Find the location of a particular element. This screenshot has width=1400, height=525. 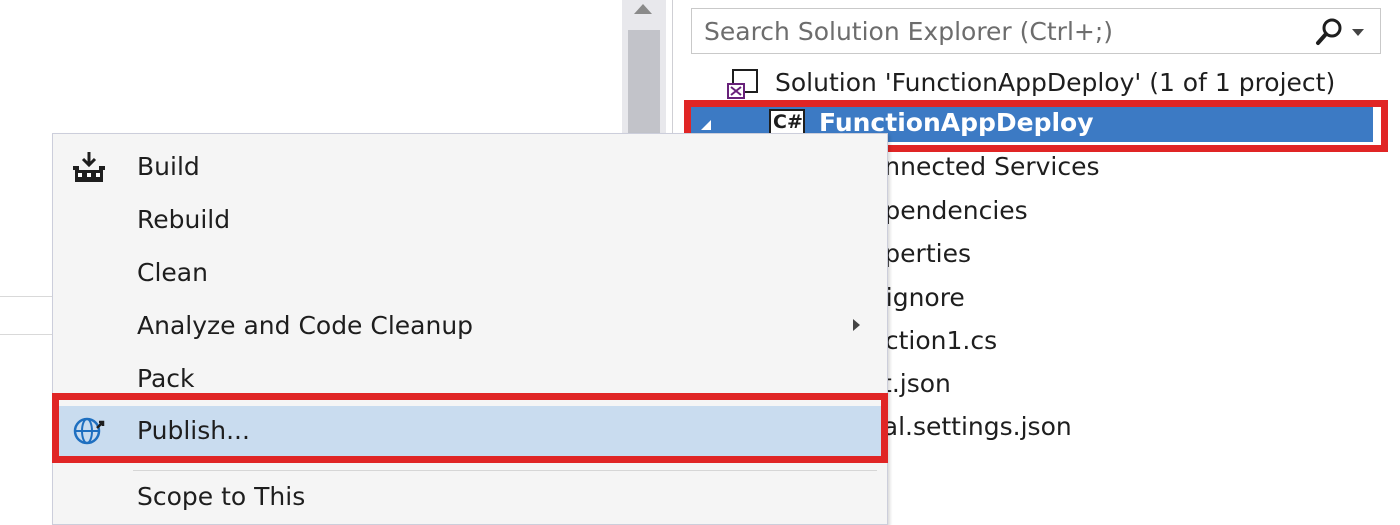

build-icon is located at coordinates (89, 167).